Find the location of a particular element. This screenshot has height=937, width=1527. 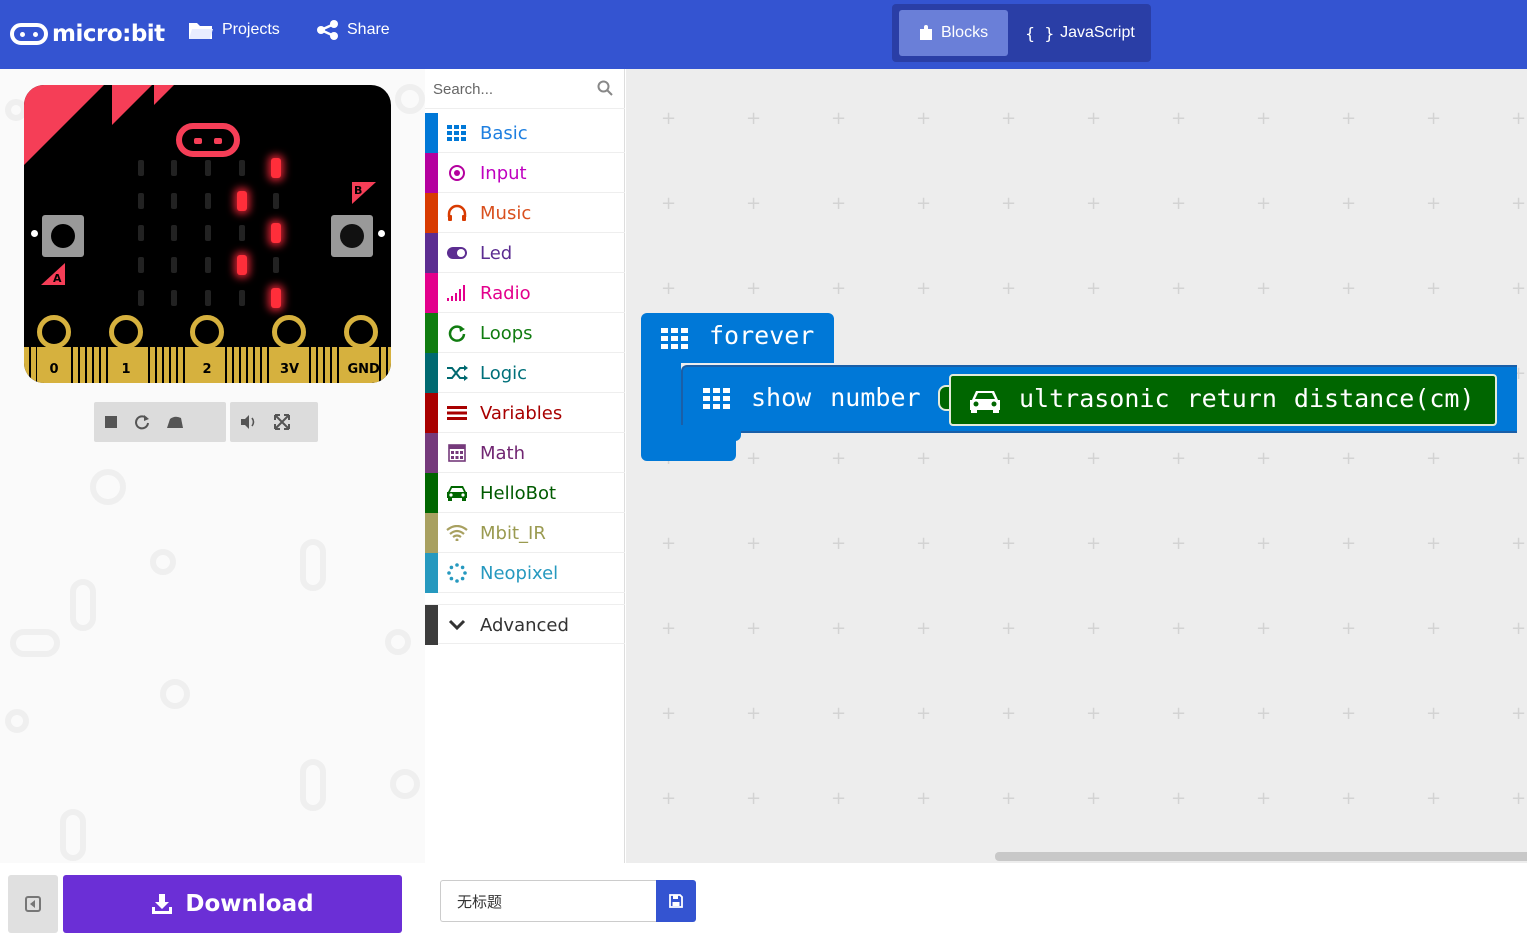

tab-blocks: Blocks is located at coordinates (953, 33).